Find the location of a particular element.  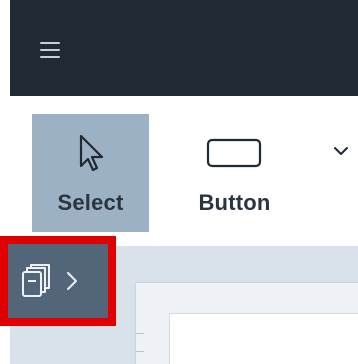

select-tool-button: Select is located at coordinates (90, 173).